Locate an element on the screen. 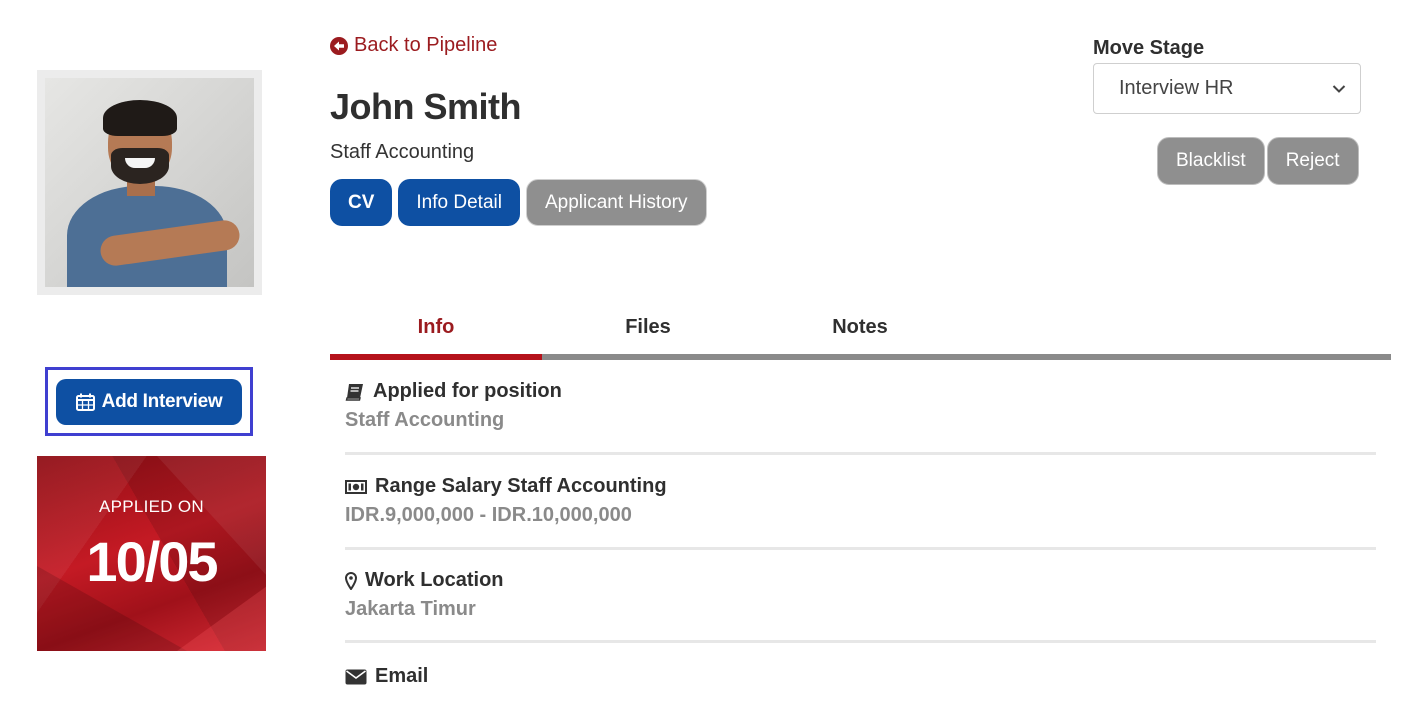 The height and width of the screenshot is (704, 1411). arrow-circle-left-icon is located at coordinates (339, 45).